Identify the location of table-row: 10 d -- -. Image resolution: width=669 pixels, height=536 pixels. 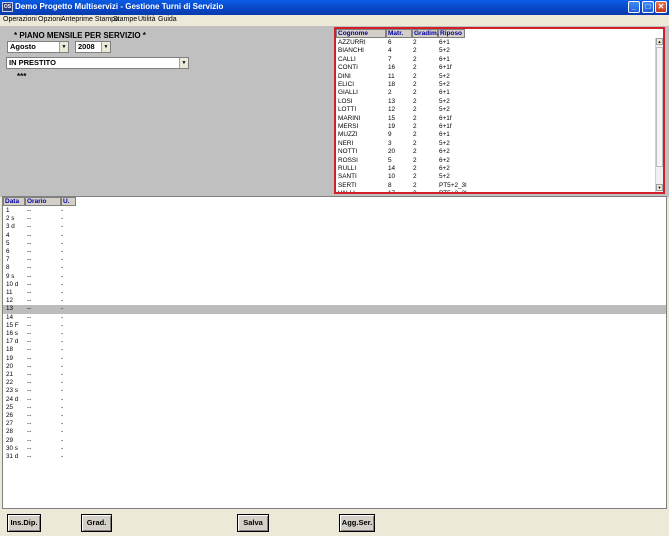
(334, 285).